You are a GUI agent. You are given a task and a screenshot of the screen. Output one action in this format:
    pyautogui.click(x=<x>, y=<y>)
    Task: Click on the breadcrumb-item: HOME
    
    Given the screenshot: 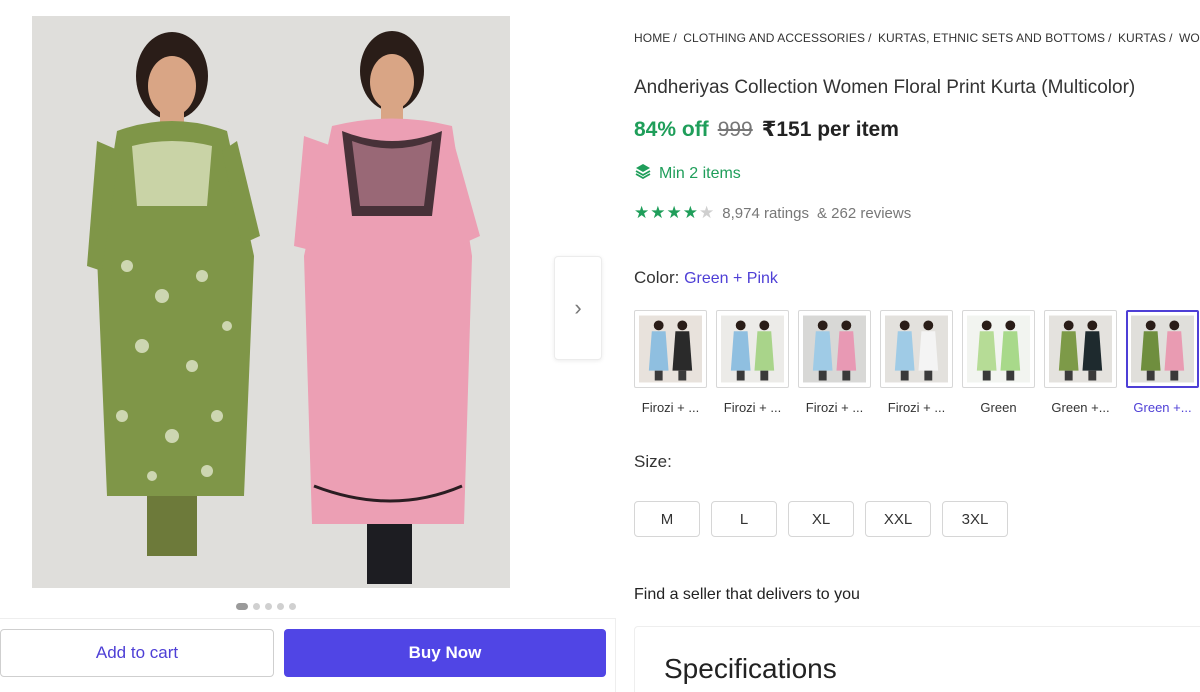 What is the action you would take?
    pyautogui.click(x=652, y=38)
    